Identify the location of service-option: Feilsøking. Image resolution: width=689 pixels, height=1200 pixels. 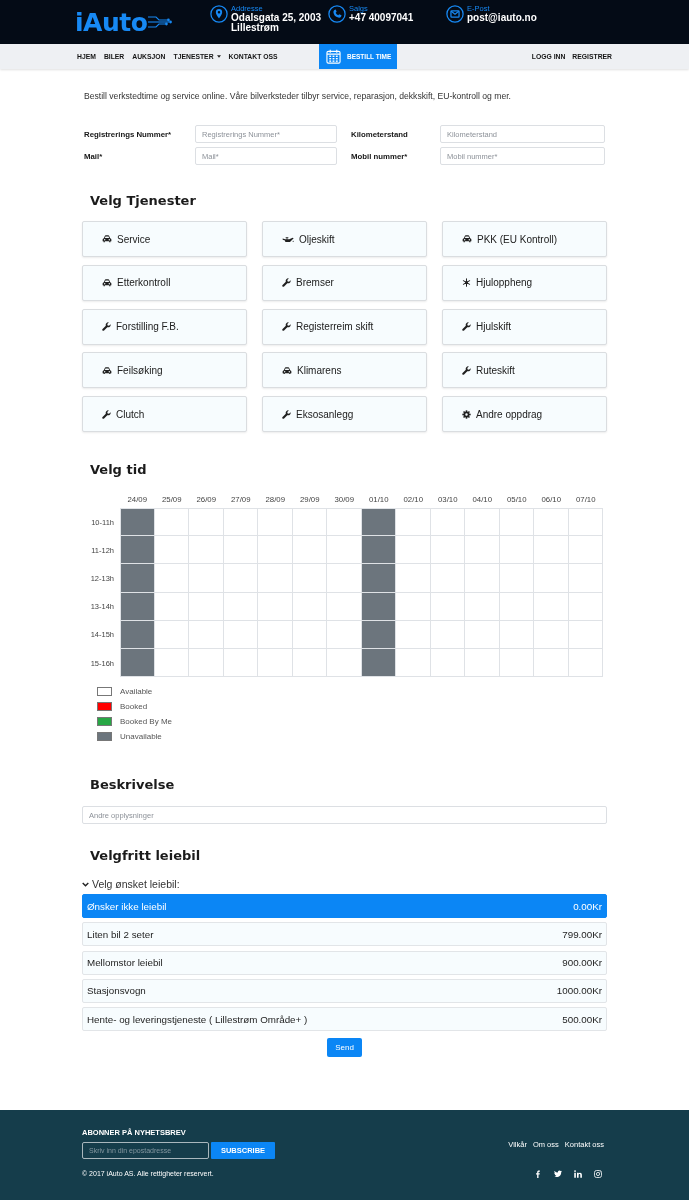
(164, 370).